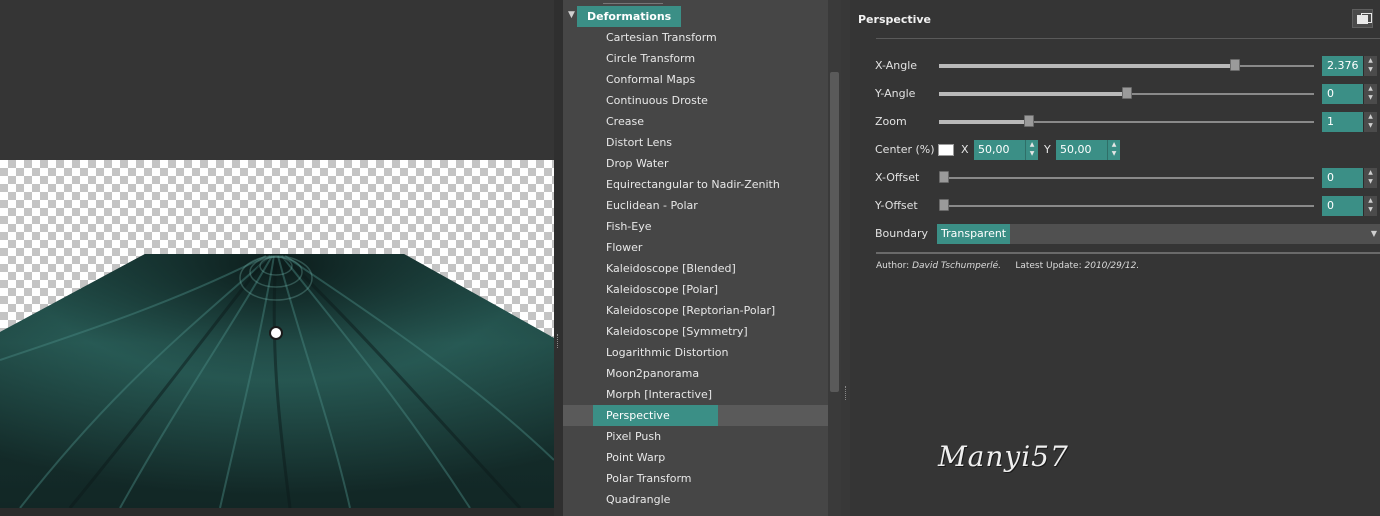  What do you see at coordinates (695, 100) in the screenshot?
I see `filter-item: Continuous Droste` at bounding box center [695, 100].